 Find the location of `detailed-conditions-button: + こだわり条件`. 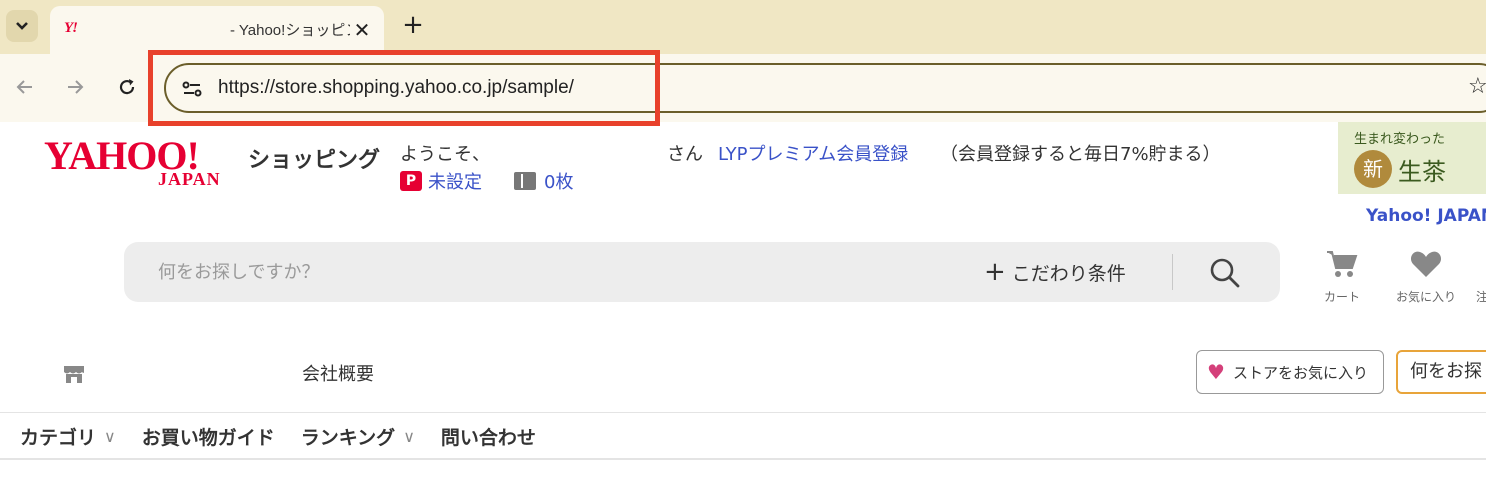

detailed-conditions-button: + こだわり条件 is located at coordinates (1055, 272).